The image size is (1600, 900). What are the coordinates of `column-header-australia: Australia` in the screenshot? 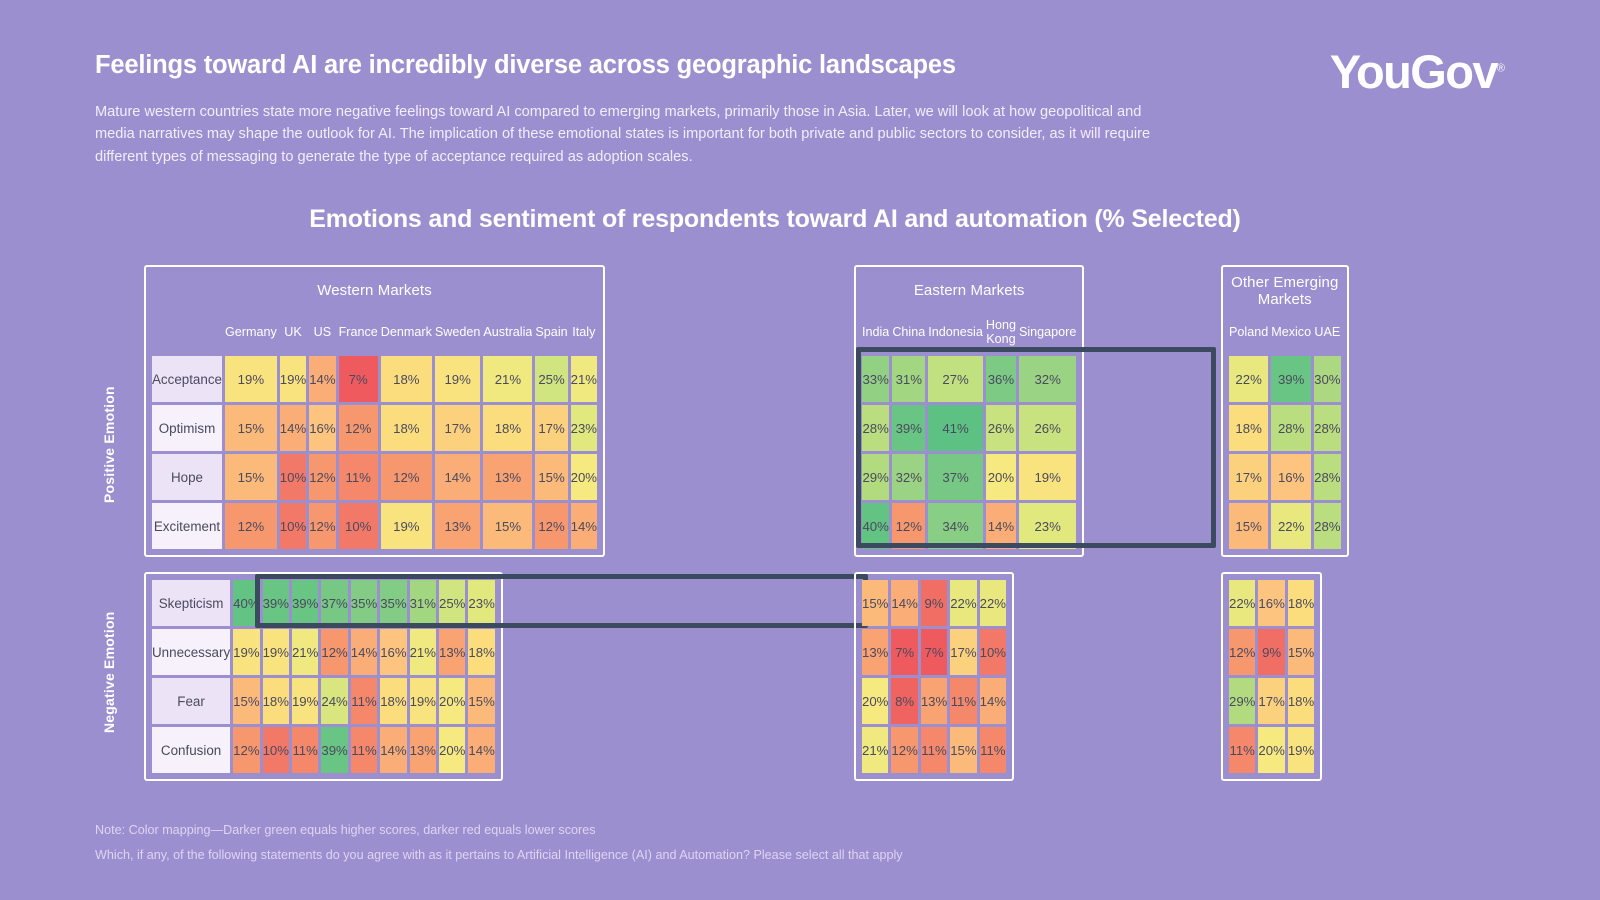 It's located at (508, 332).